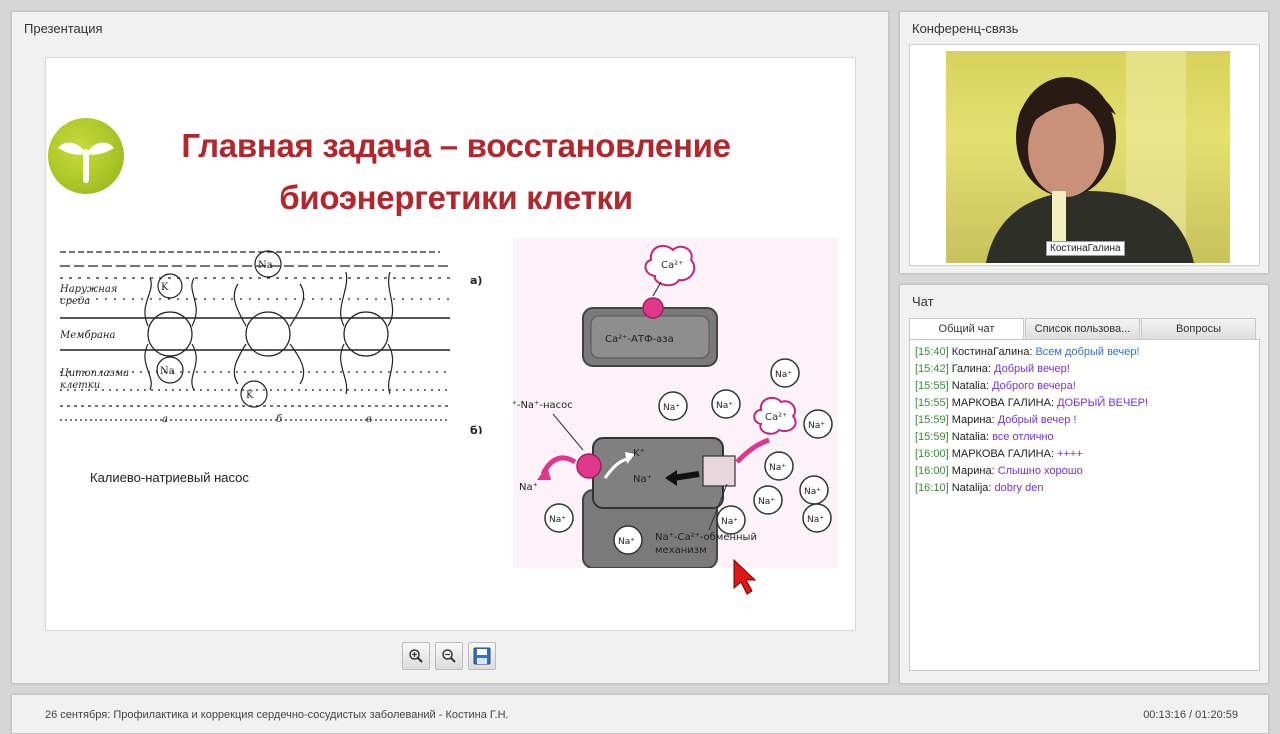 Image resolution: width=1280 pixels, height=734 pixels. I want to click on letter-a: а, so click(165, 419).